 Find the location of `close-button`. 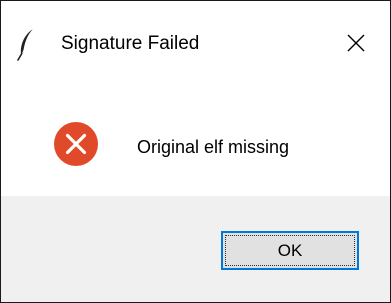

close-button is located at coordinates (356, 43).